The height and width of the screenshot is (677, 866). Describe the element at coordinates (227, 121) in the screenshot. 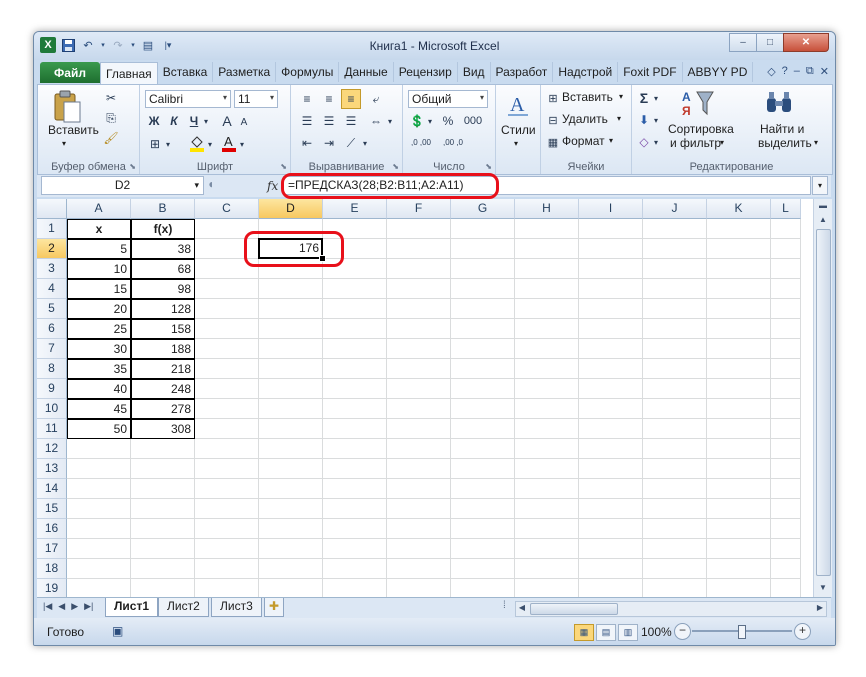

I see `grow-font-button: A` at that location.